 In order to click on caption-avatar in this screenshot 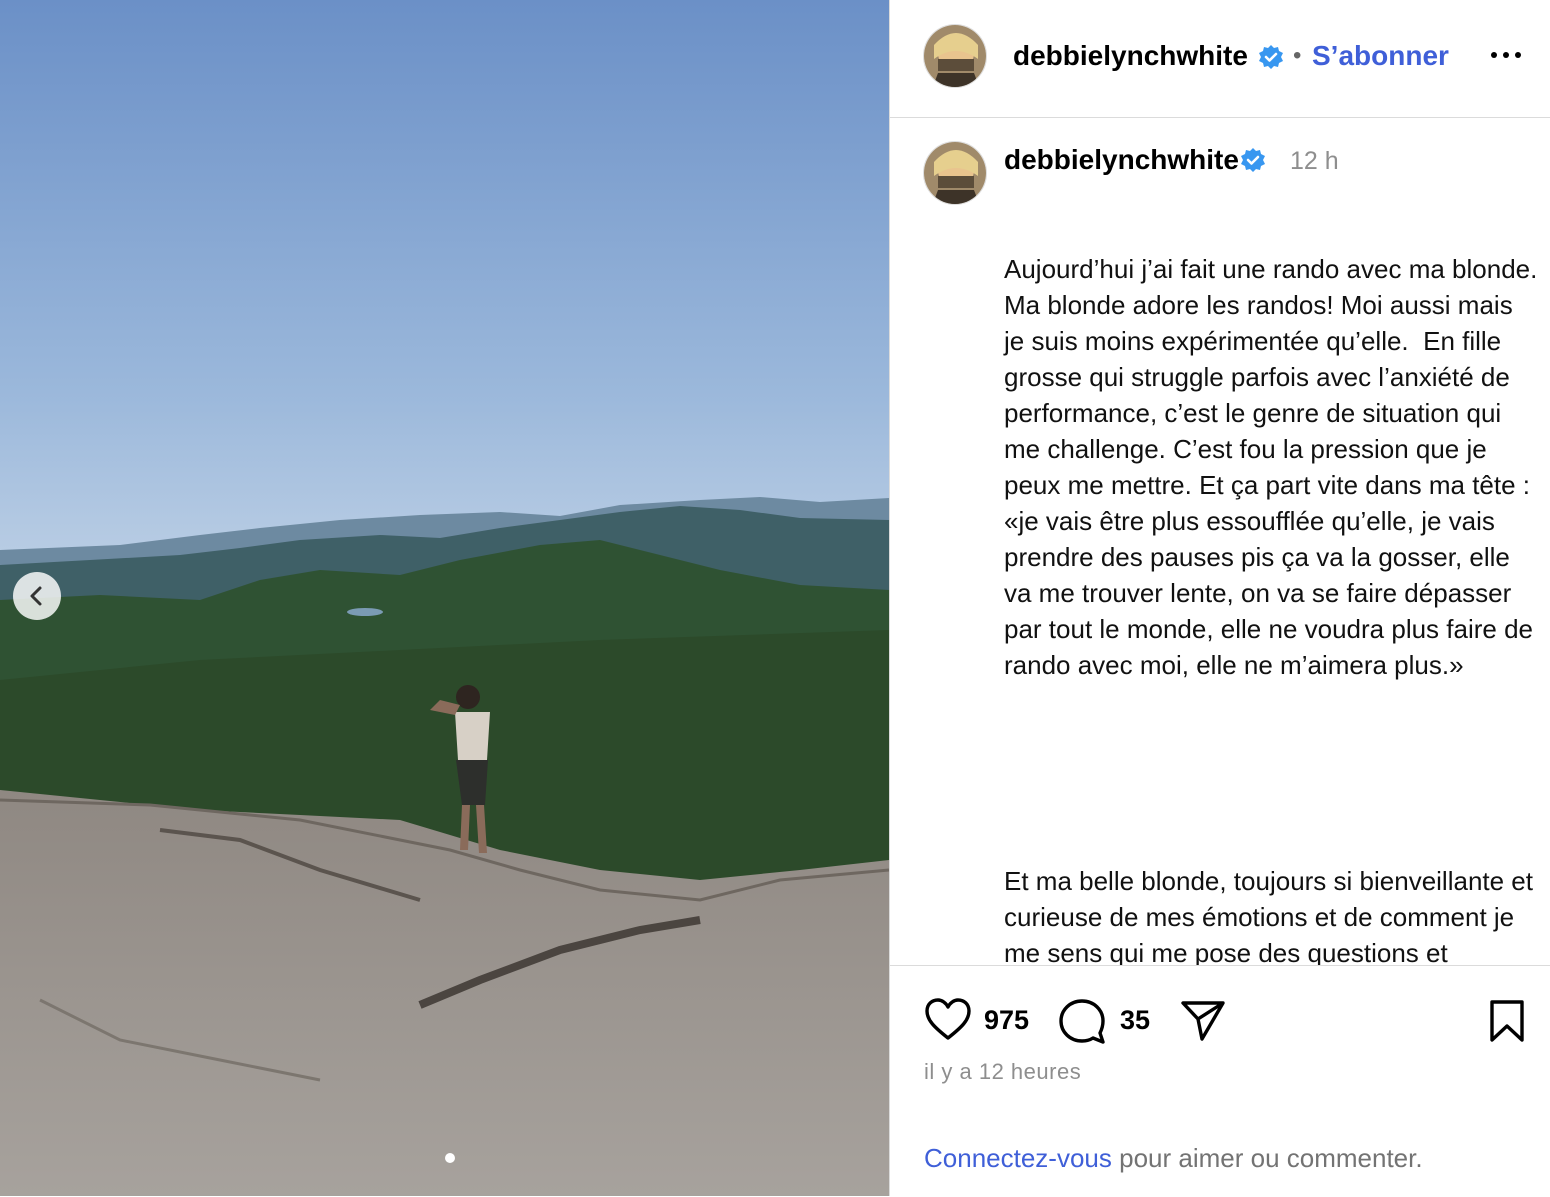, I will do `click(955, 173)`.